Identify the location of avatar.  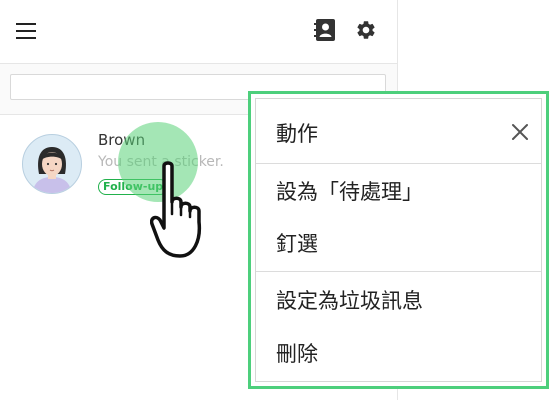
(52, 164).